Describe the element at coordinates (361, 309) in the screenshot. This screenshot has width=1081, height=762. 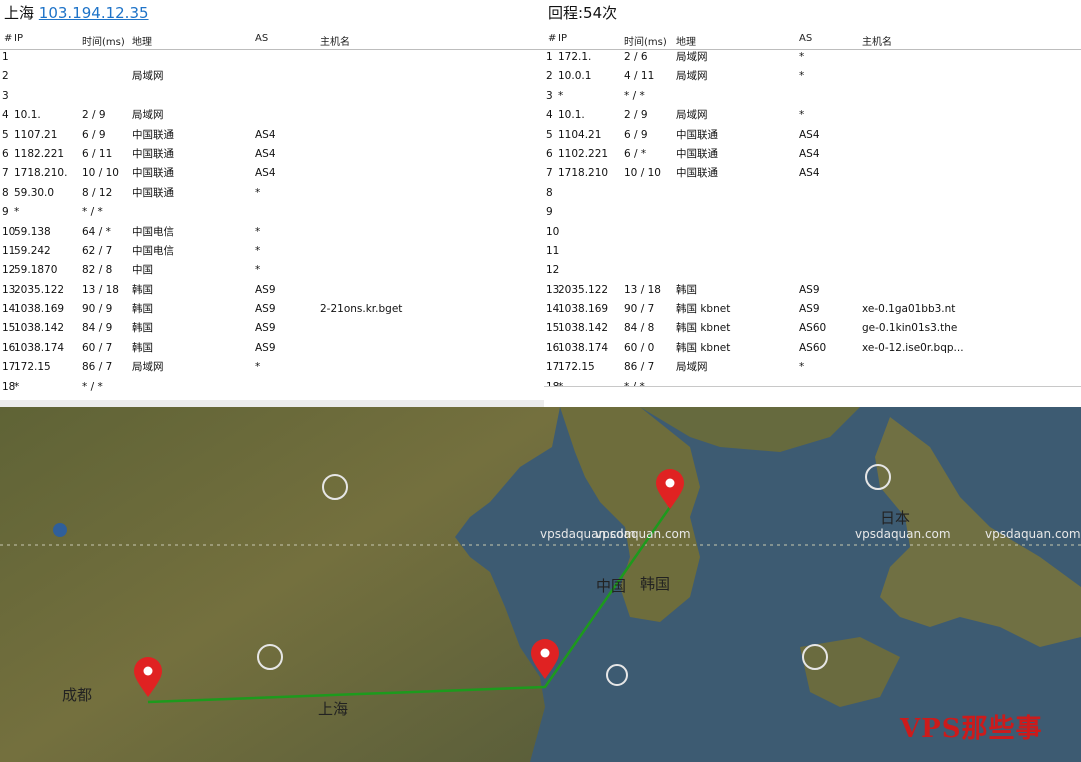
I see `cell-host: 2-21ons.kr.bget` at that location.